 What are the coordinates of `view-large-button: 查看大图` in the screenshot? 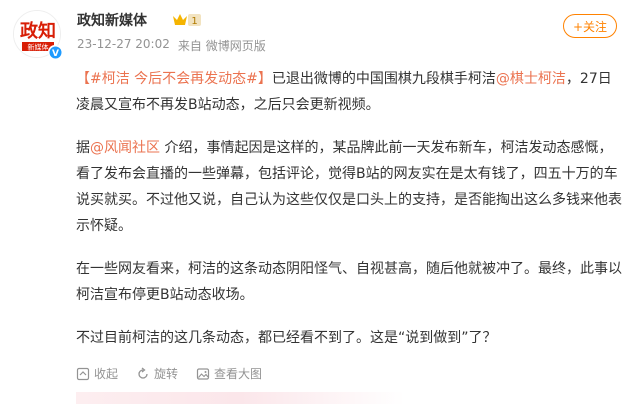 It's located at (229, 373).